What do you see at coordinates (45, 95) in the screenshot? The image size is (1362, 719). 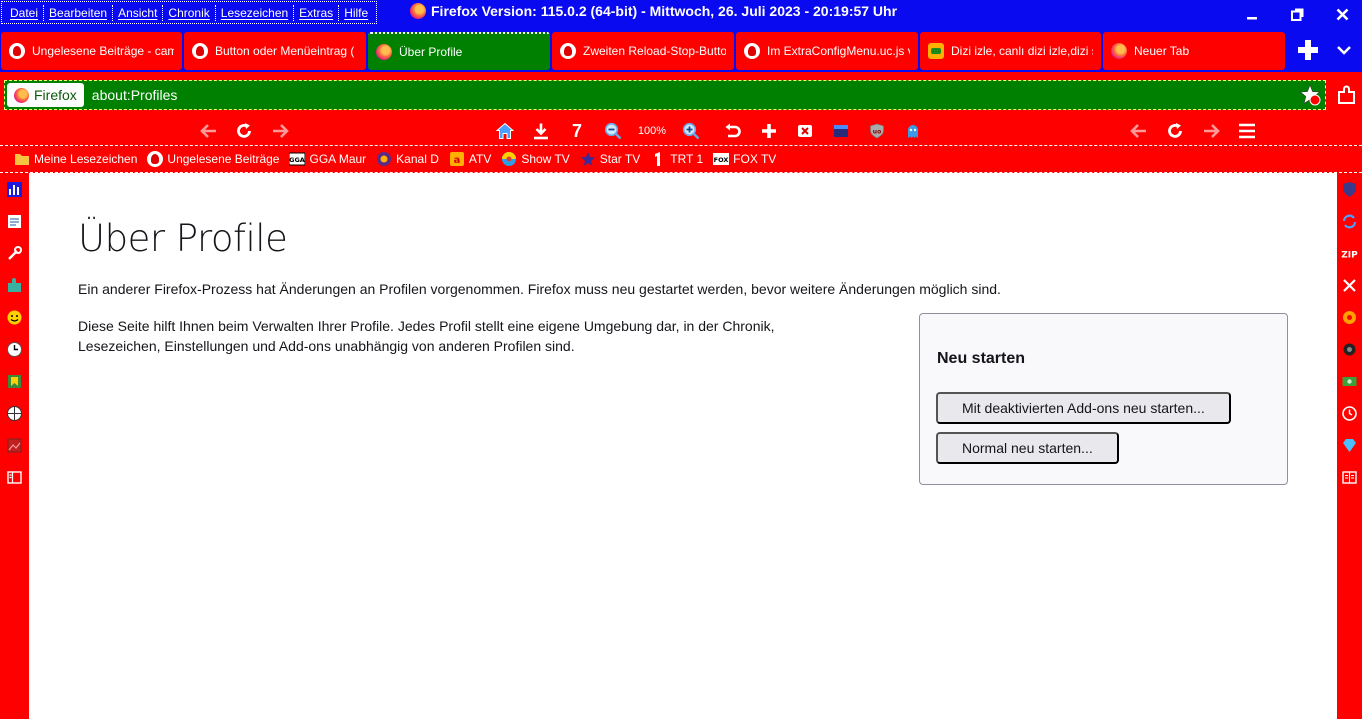 I see `identity-box: Firefox` at bounding box center [45, 95].